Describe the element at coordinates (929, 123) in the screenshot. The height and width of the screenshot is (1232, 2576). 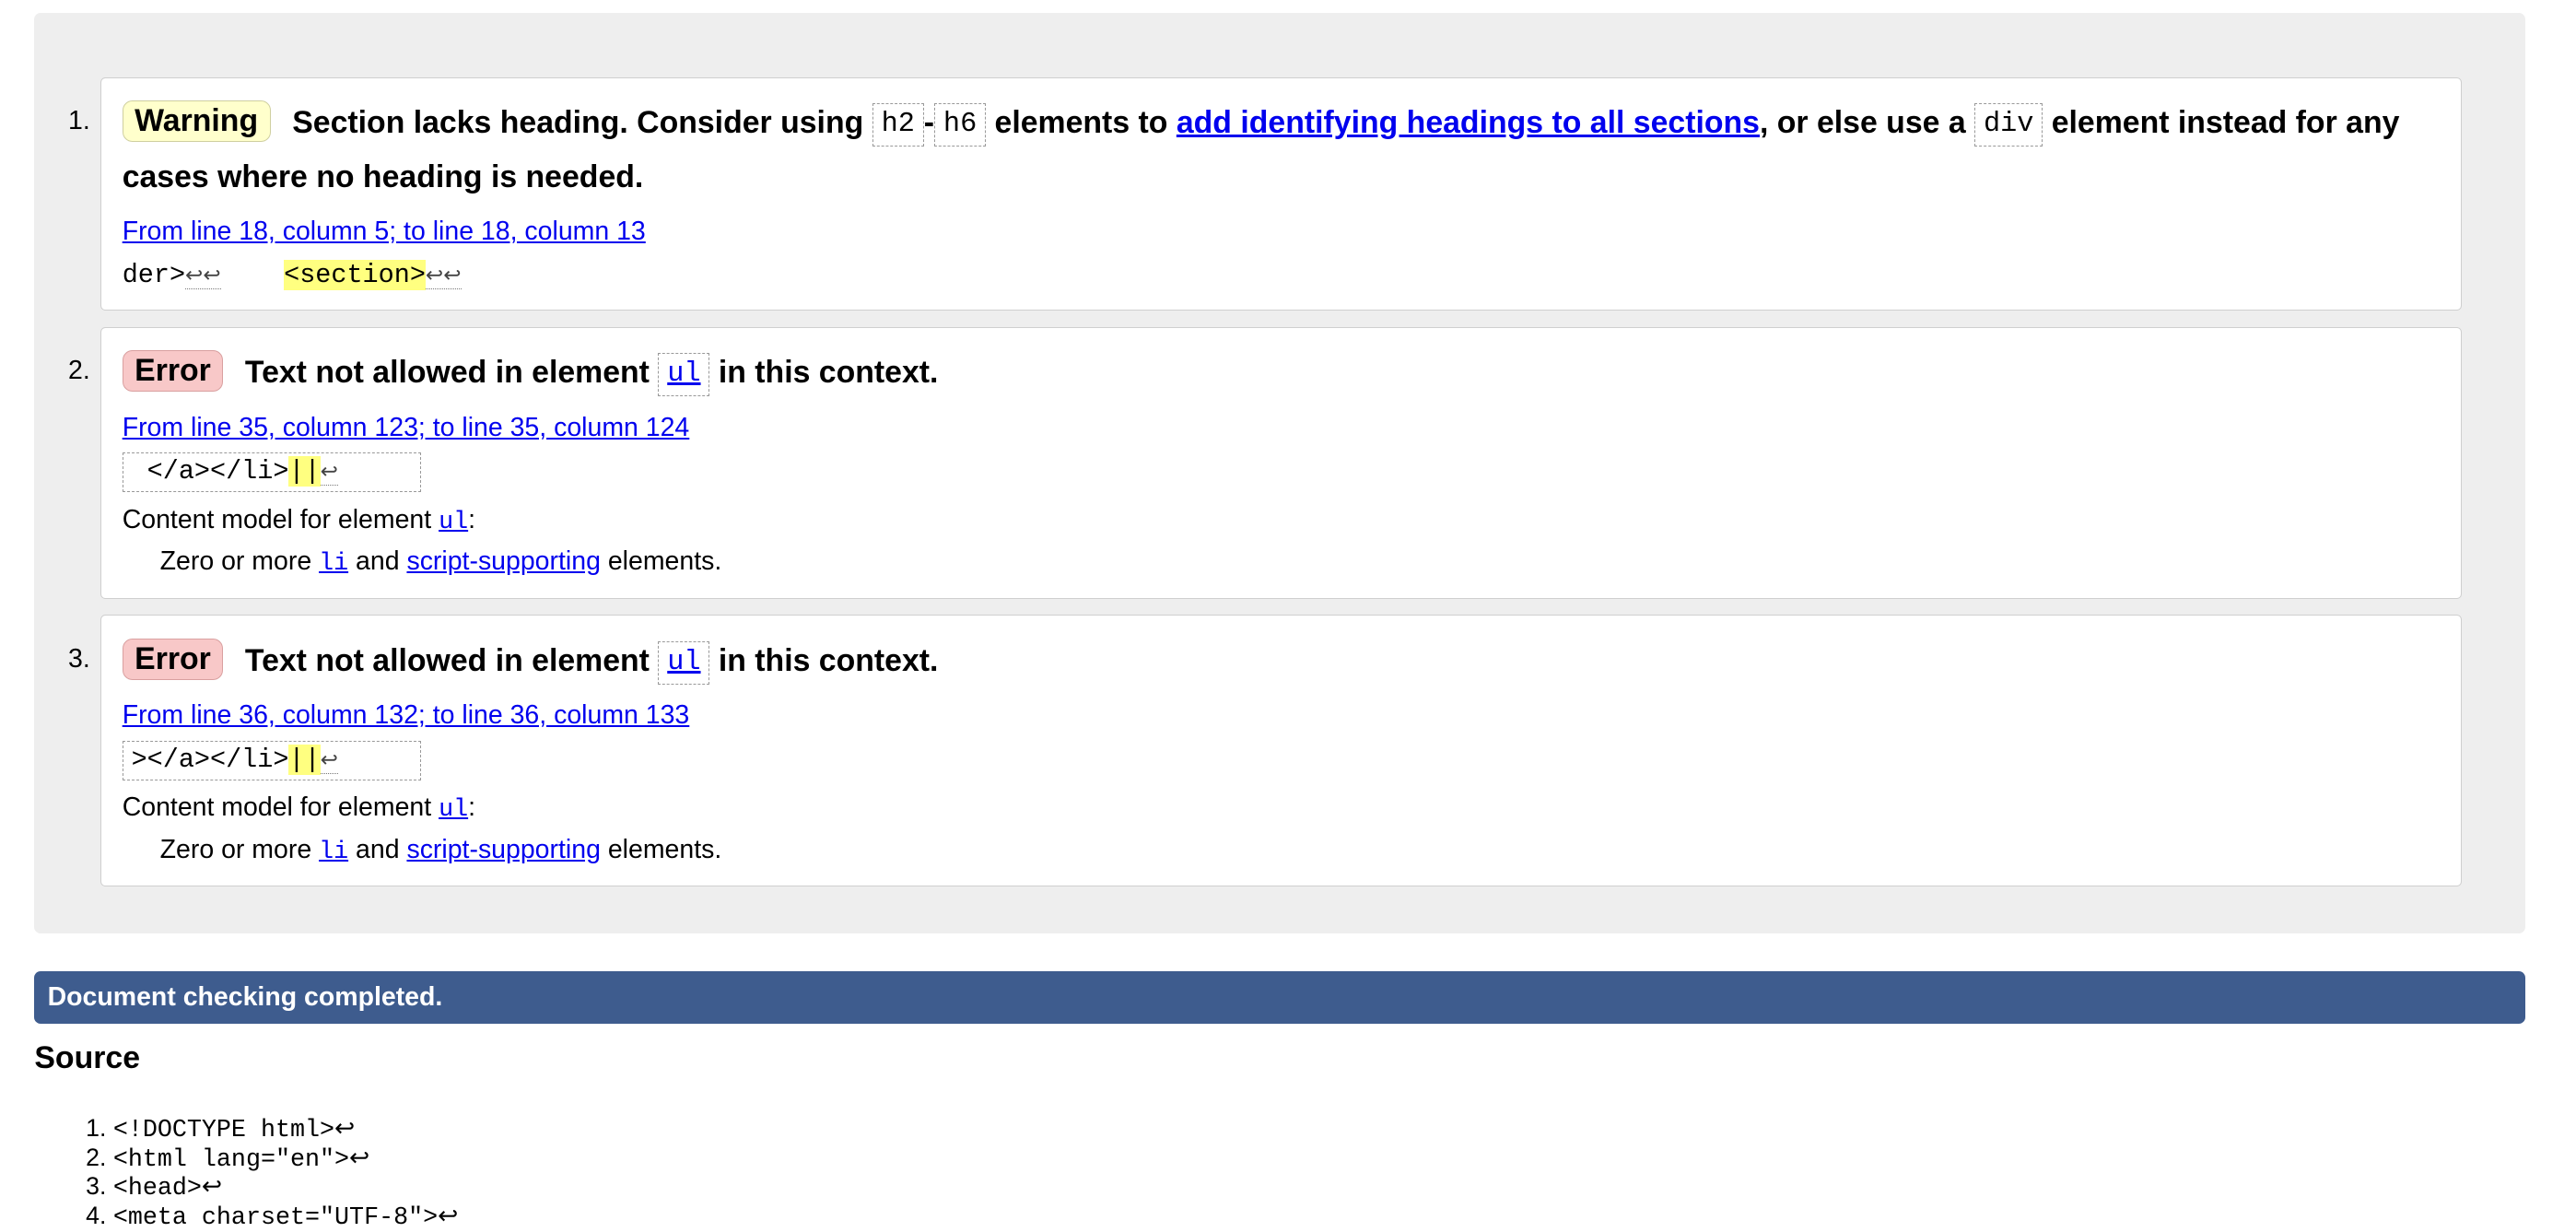
I see `dash: -` at that location.